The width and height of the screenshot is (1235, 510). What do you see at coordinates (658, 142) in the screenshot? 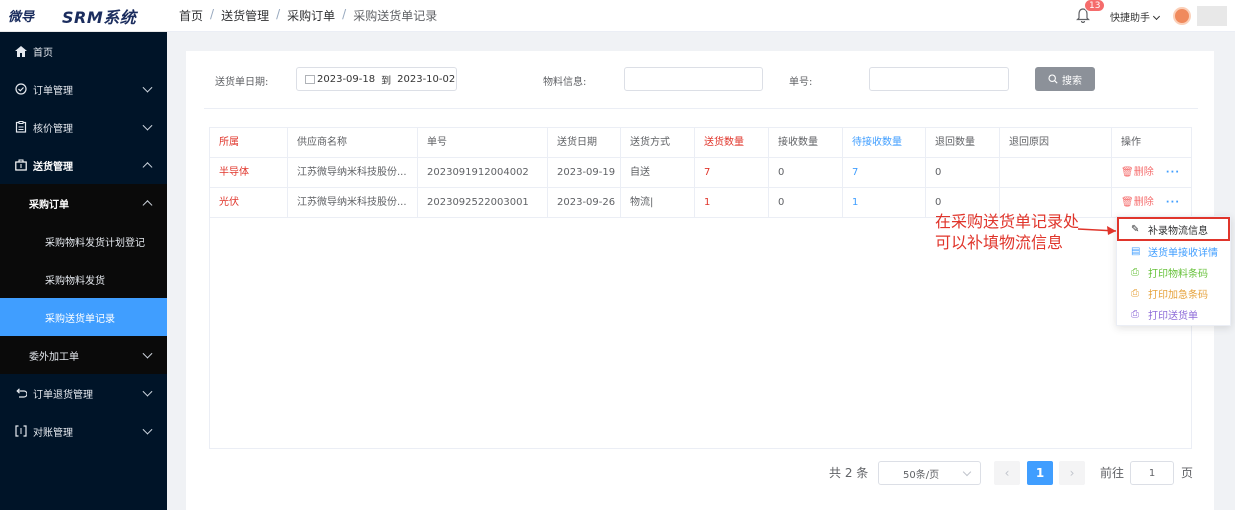
I see `col-method: 送货方式` at bounding box center [658, 142].